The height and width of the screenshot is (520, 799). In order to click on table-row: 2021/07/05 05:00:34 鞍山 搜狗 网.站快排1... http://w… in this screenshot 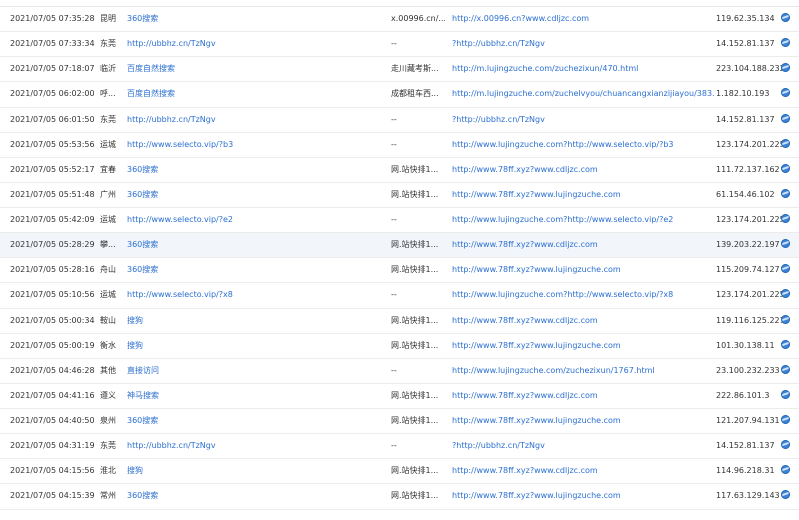, I will do `click(399, 321)`.